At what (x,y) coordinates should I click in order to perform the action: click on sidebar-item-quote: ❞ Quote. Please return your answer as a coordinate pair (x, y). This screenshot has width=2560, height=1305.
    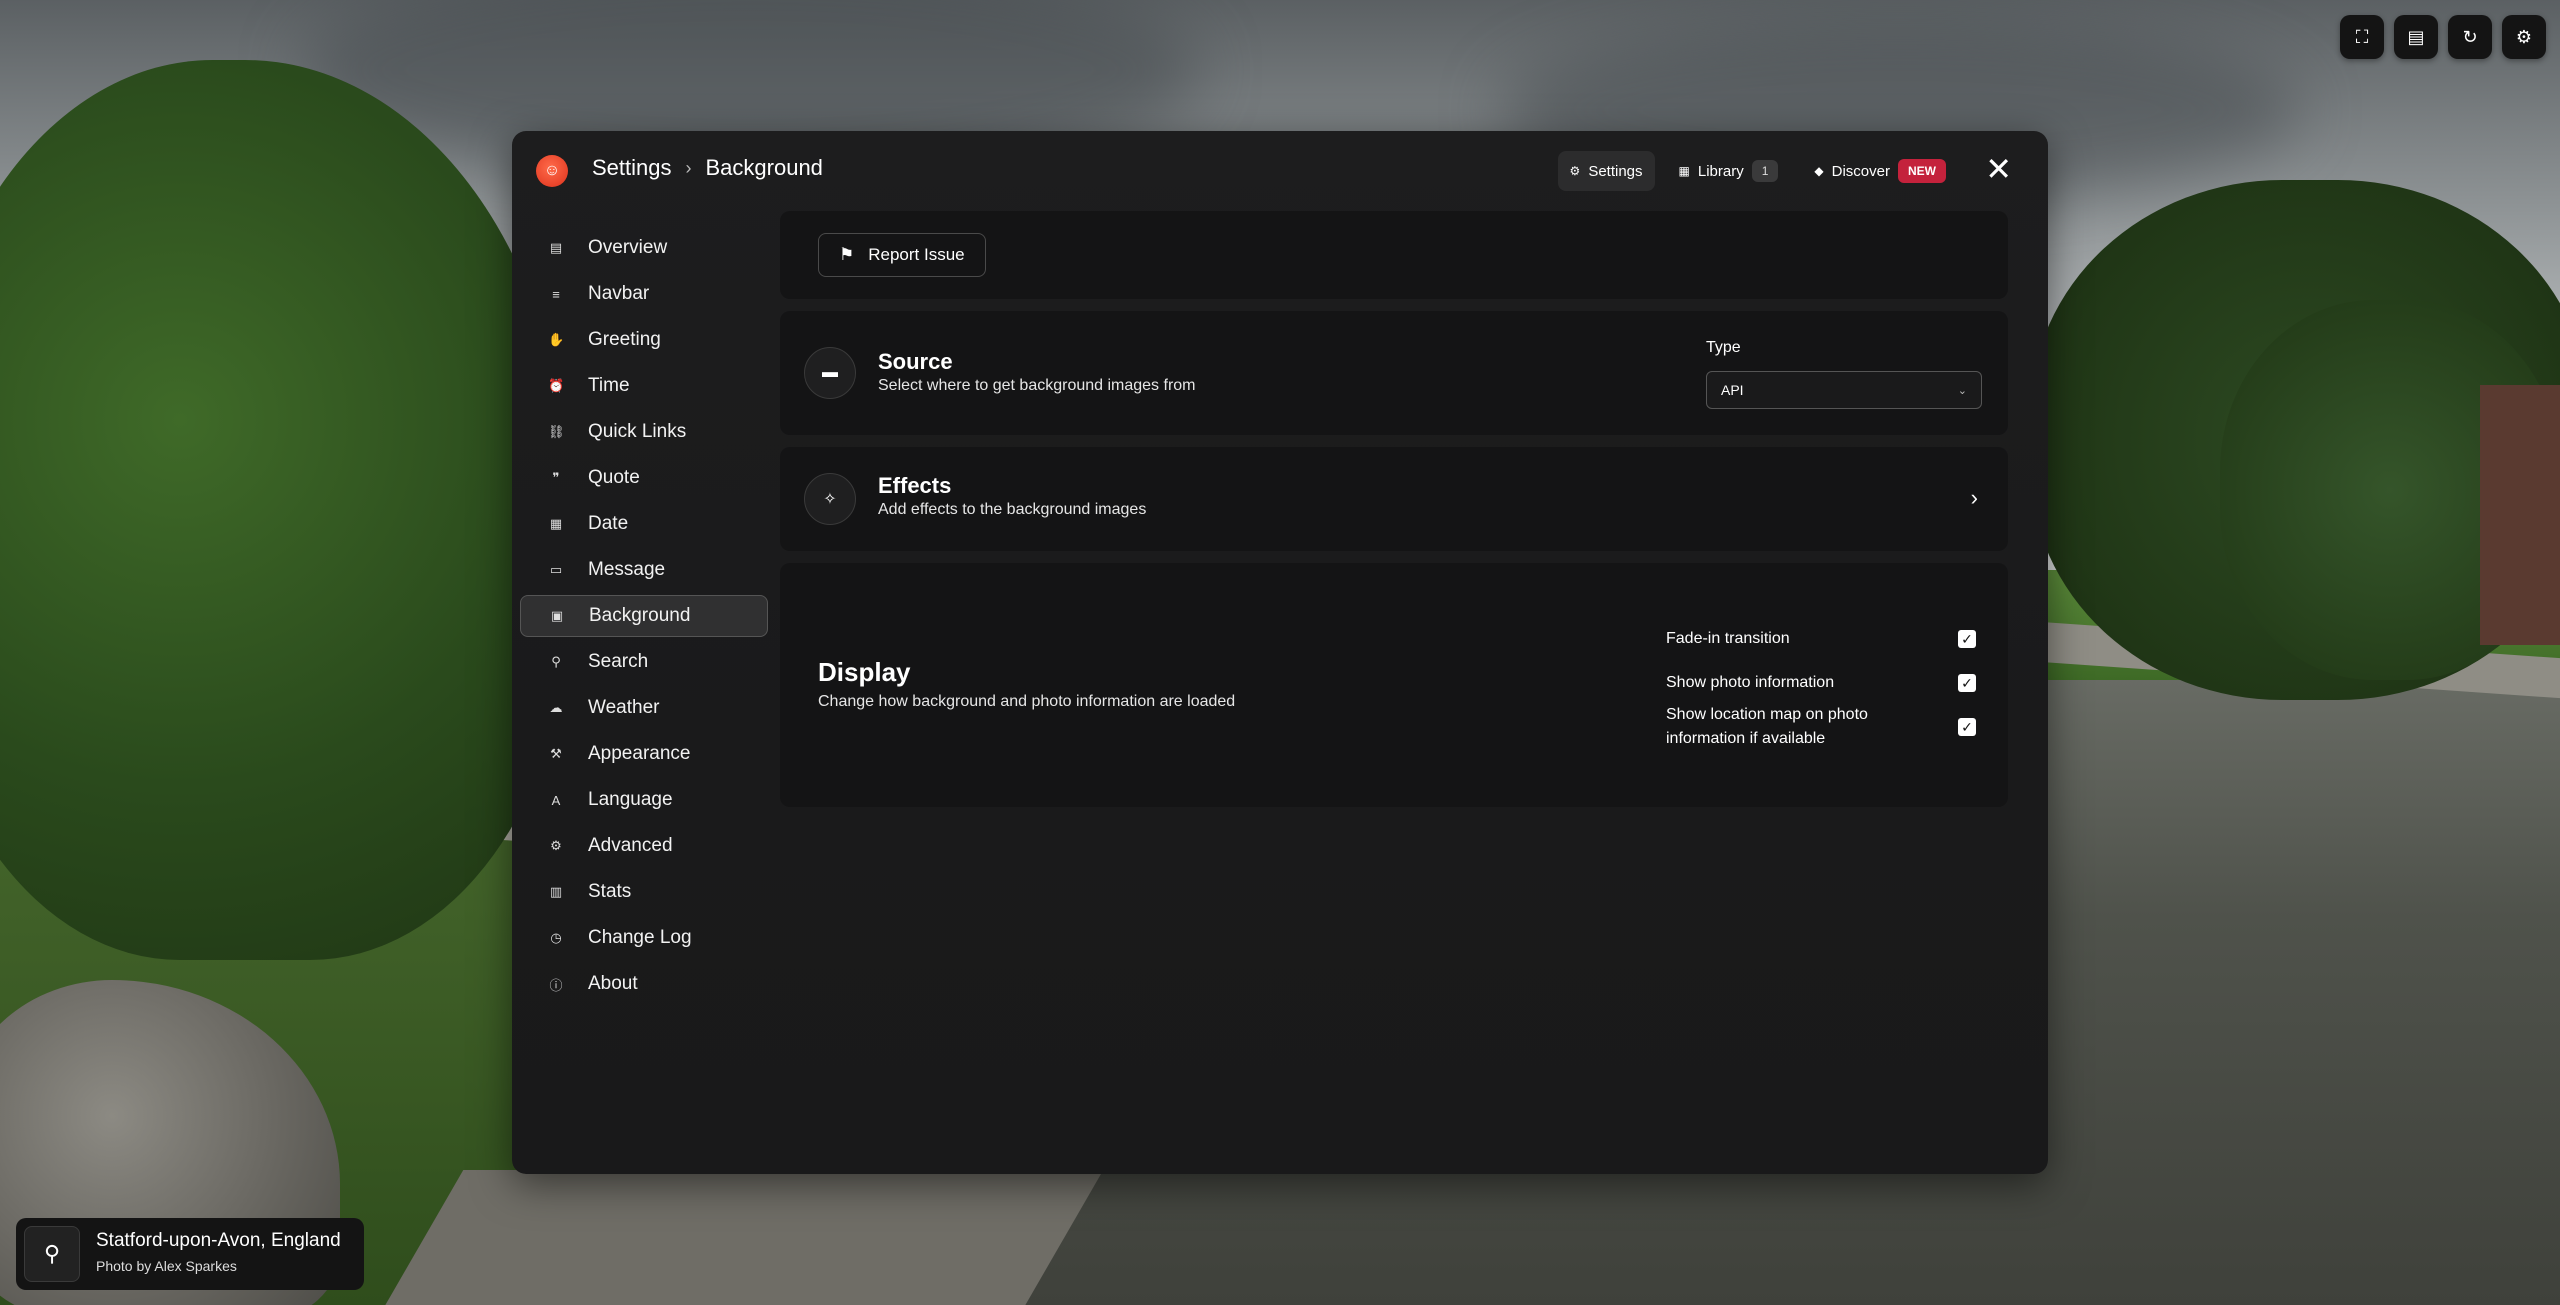
    Looking at the image, I should click on (644, 478).